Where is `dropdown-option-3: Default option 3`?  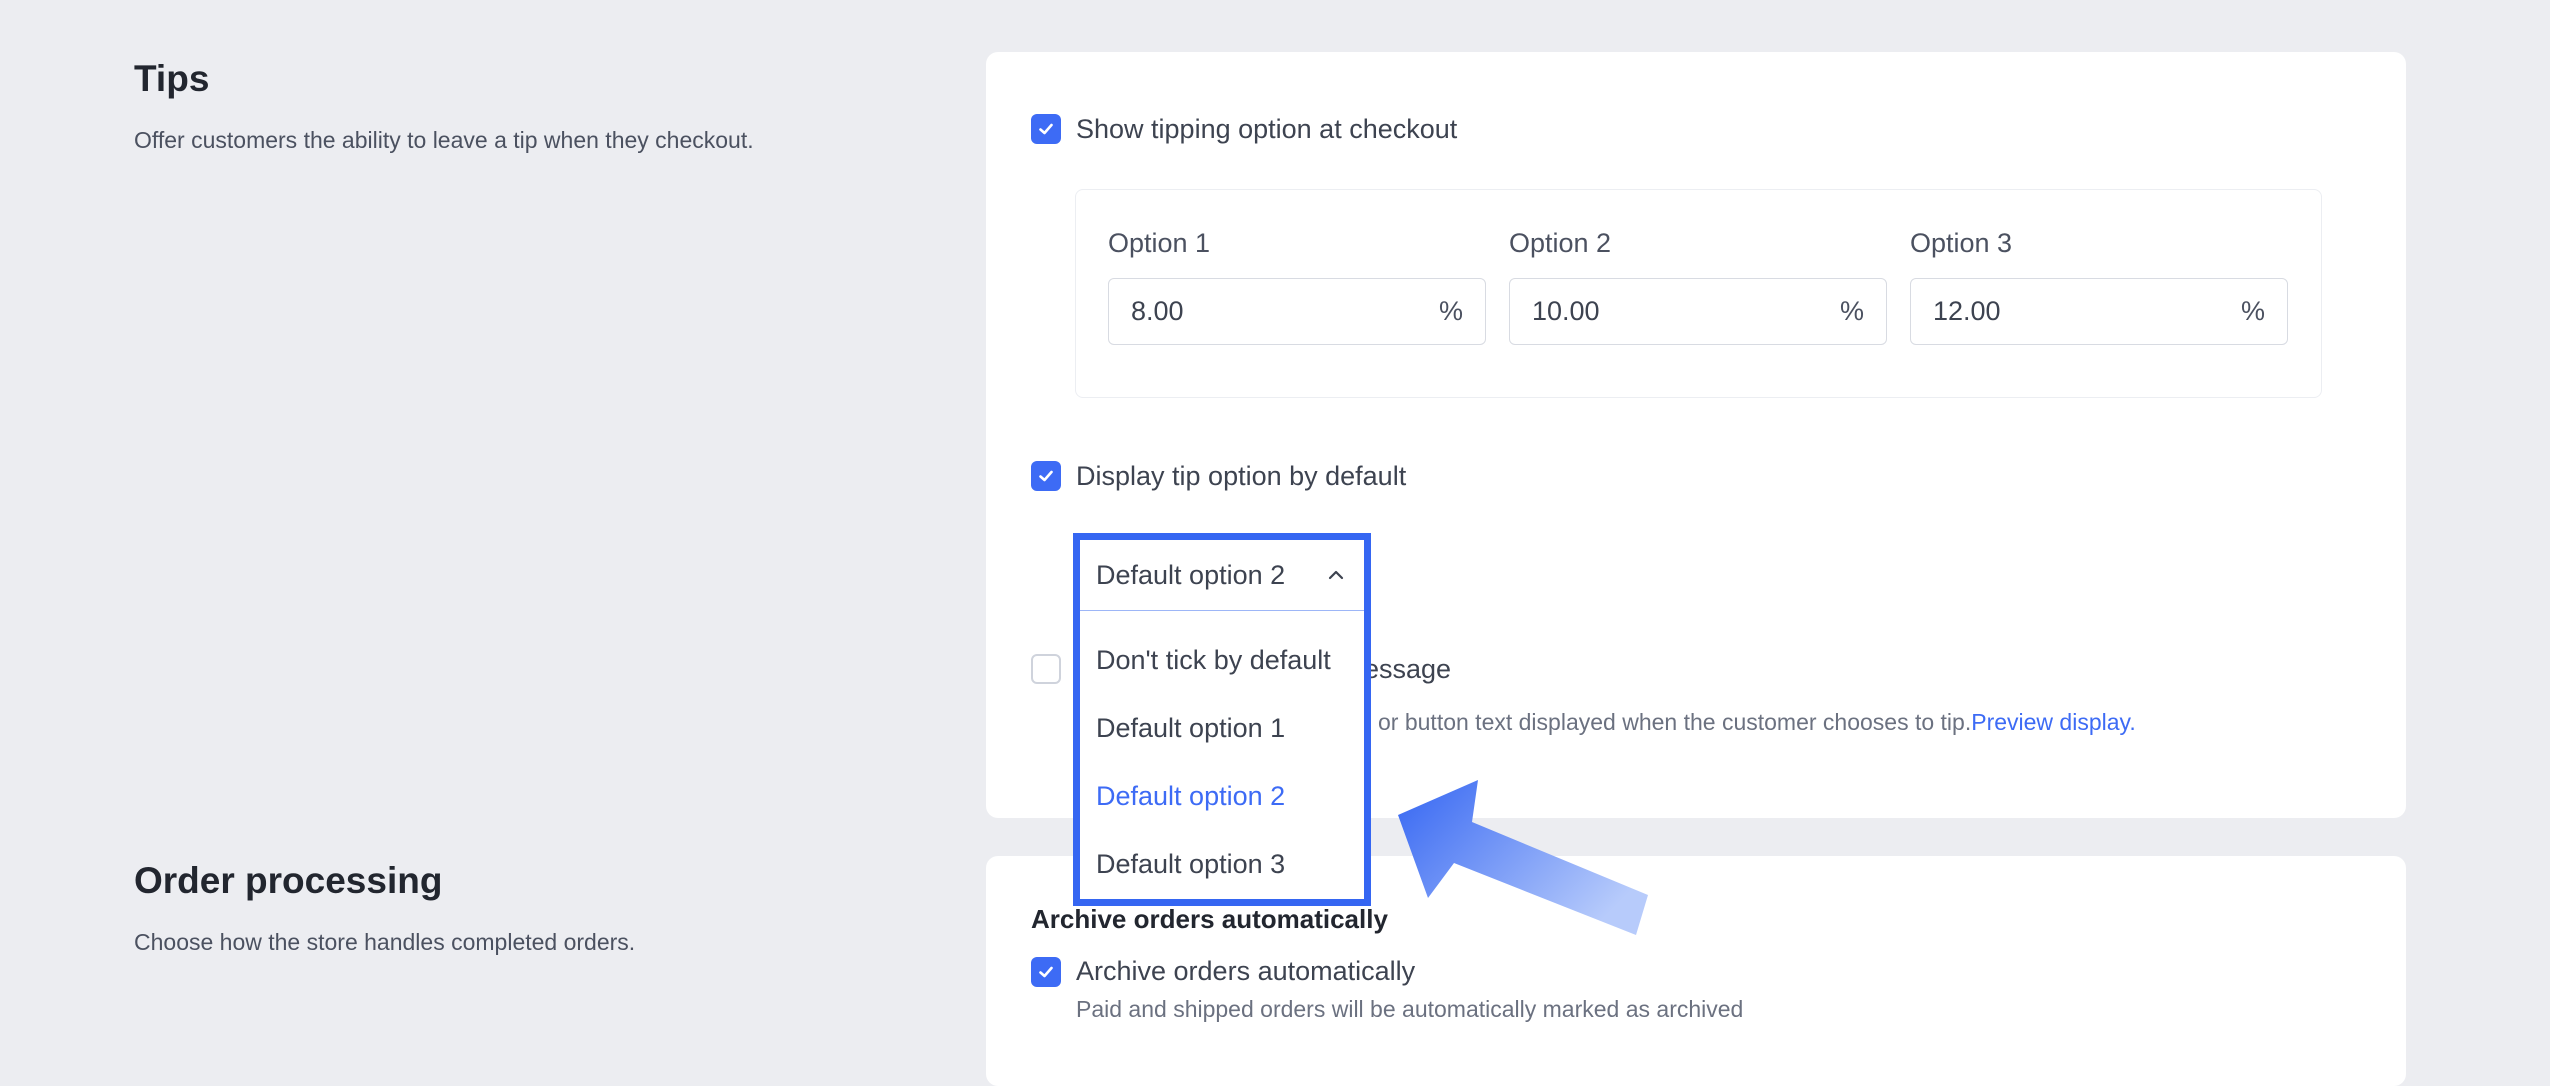 dropdown-option-3: Default option 3 is located at coordinates (1222, 871).